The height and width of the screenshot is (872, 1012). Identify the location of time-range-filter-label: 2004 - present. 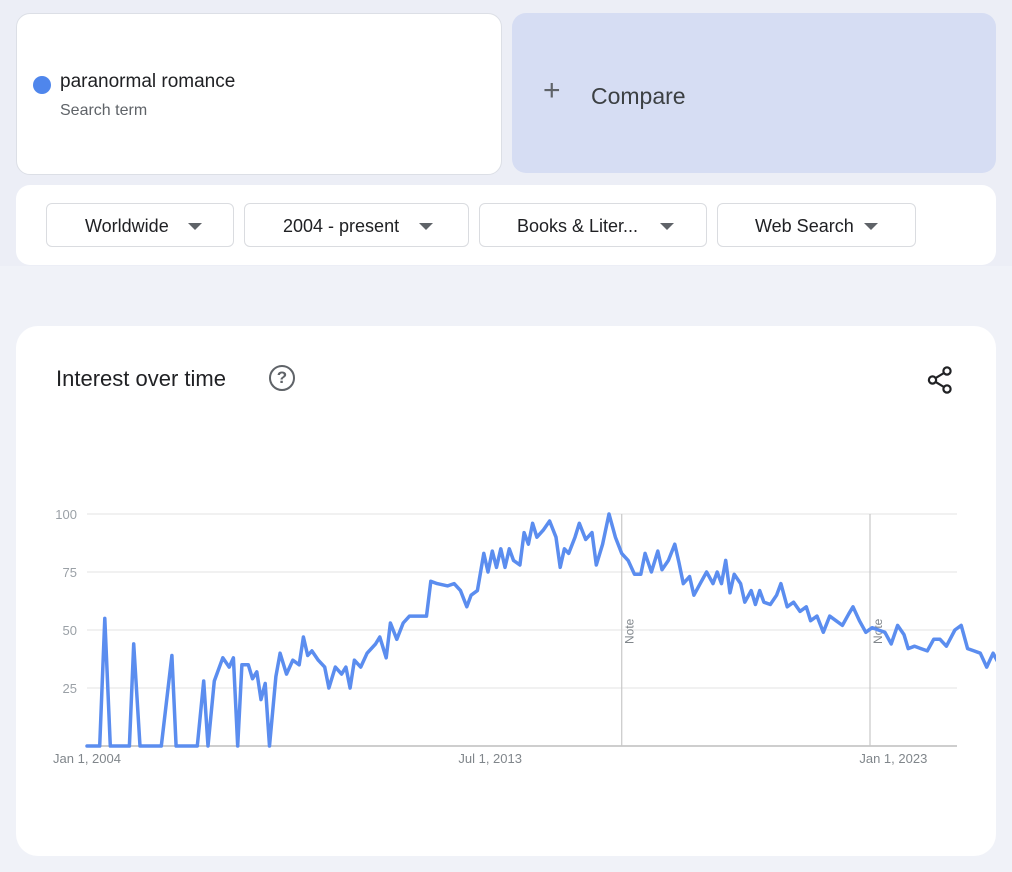
(341, 226).